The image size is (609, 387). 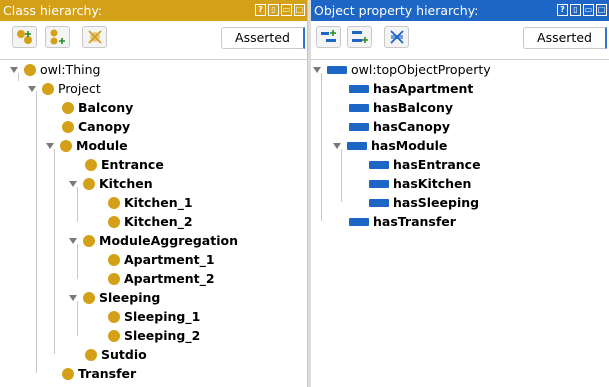 What do you see at coordinates (421, 69) in the screenshot?
I see `tree-node-label: owl:topObjectProperty` at bounding box center [421, 69].